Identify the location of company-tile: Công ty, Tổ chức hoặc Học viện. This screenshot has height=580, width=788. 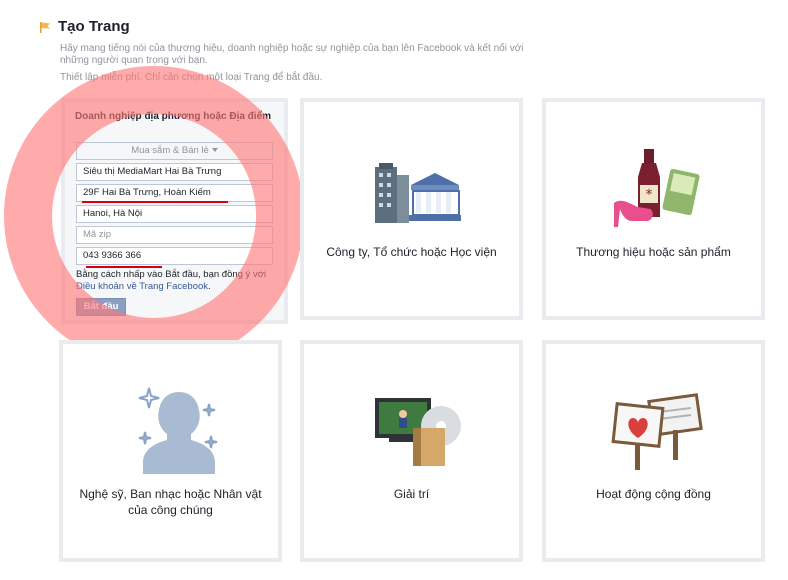
(411, 209).